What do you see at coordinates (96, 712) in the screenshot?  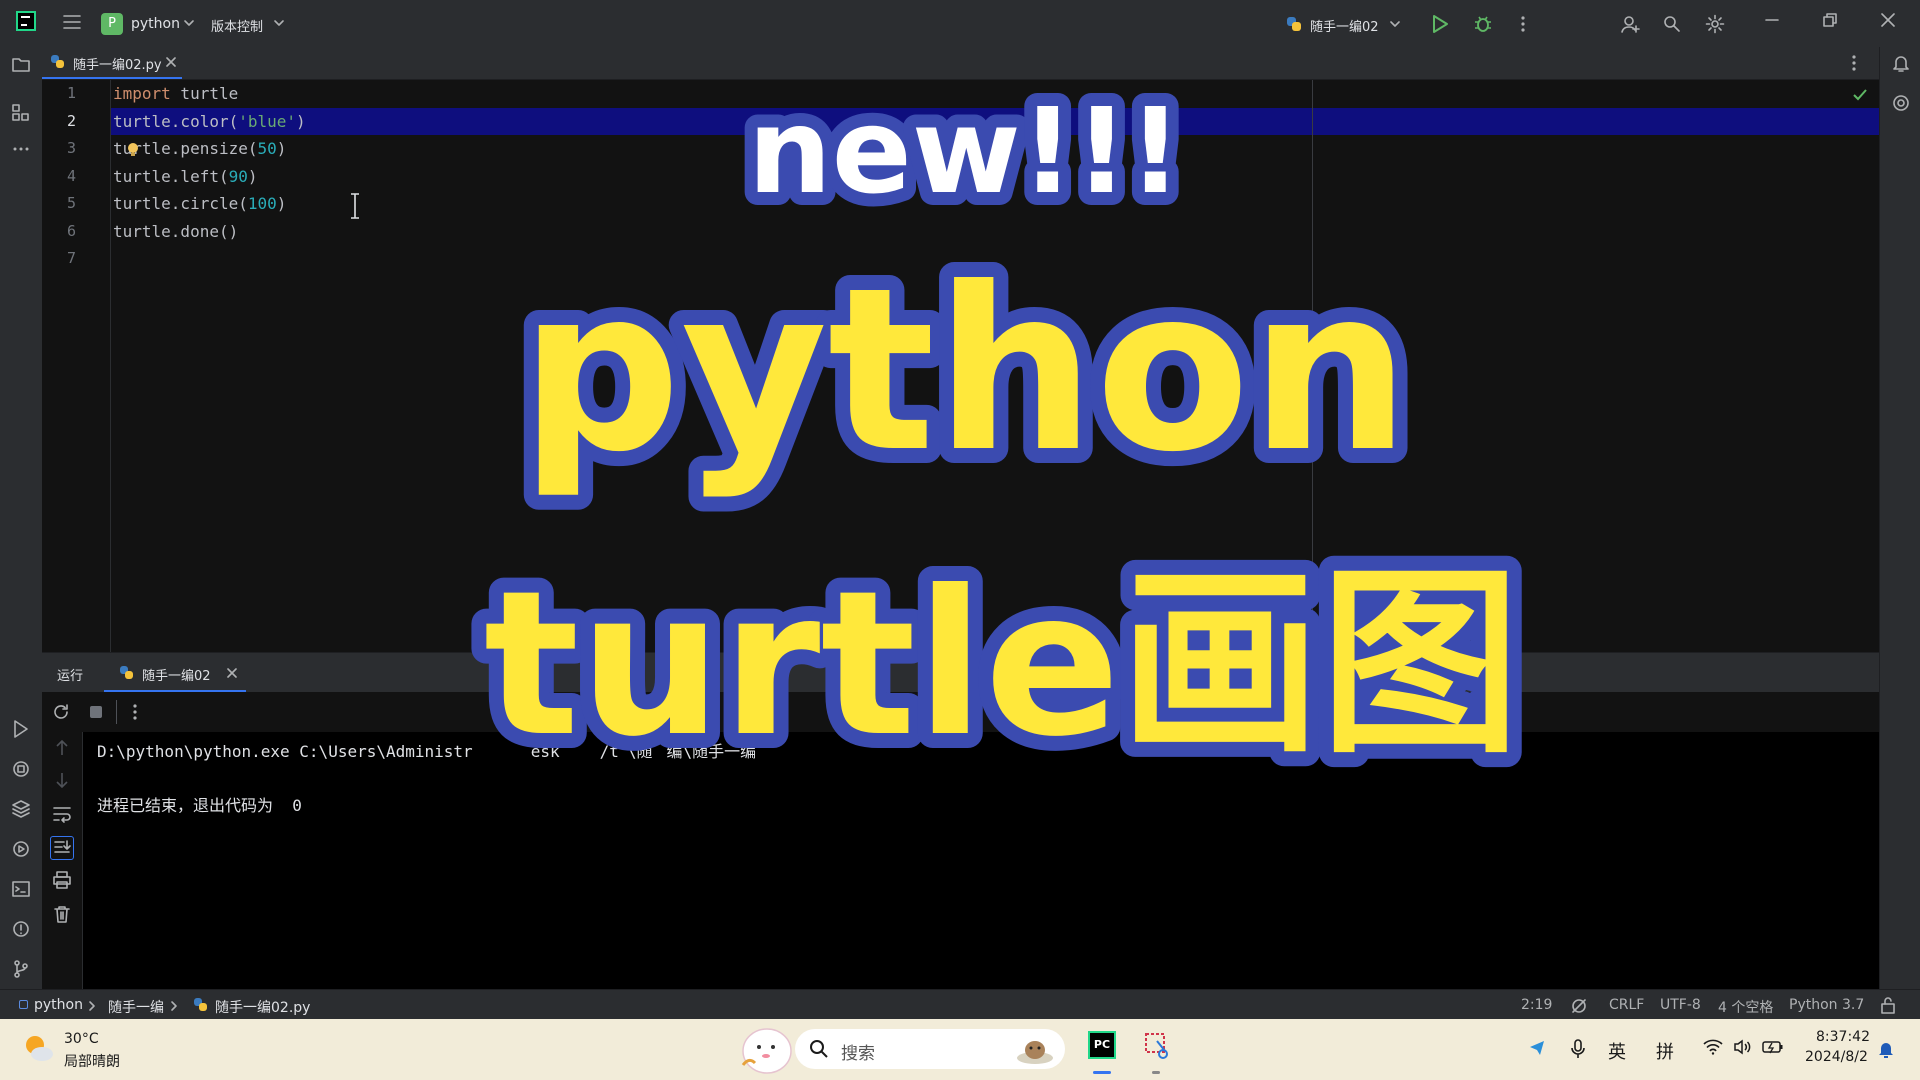 I see `stop-icon` at bounding box center [96, 712].